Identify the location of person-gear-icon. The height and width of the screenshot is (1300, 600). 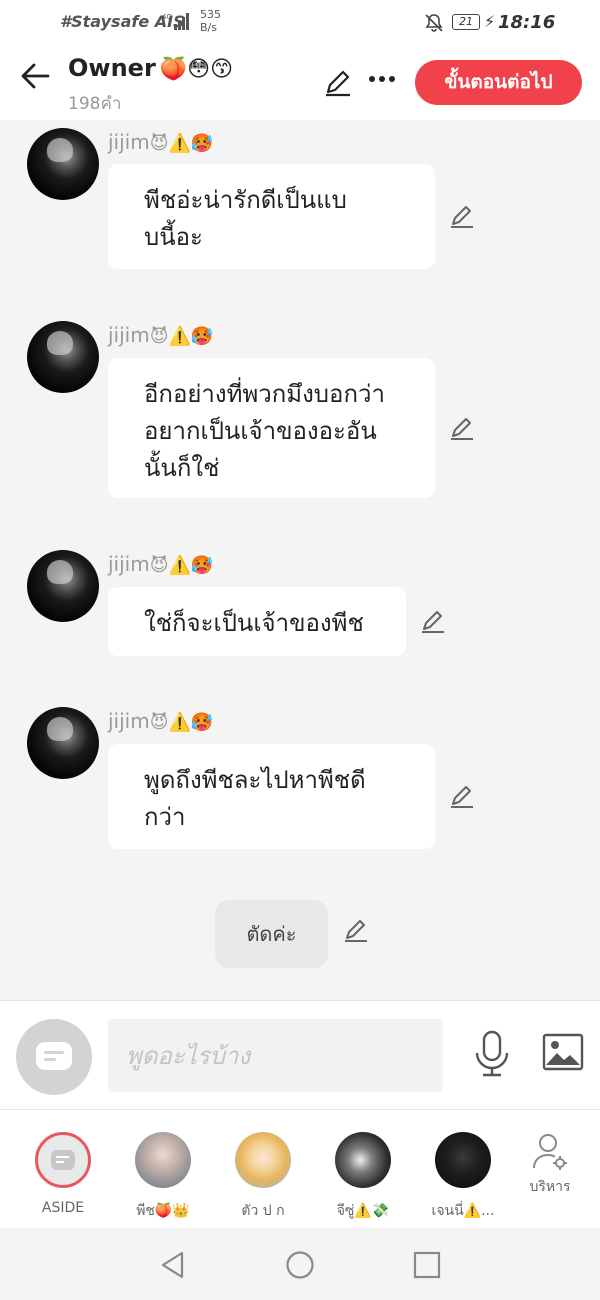
(550, 1152).